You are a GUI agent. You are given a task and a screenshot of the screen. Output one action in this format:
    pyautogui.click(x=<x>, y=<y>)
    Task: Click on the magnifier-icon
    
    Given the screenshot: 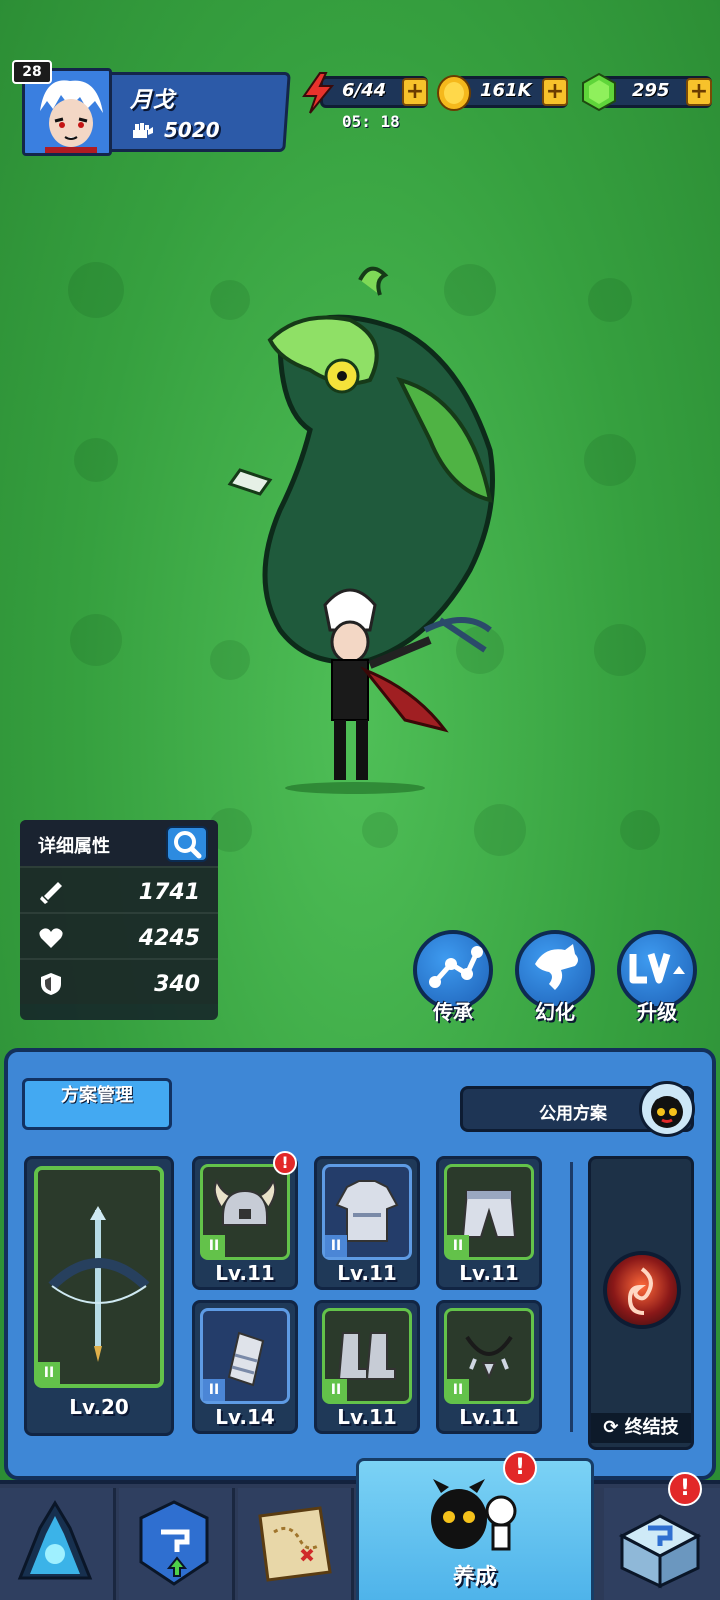 What is the action you would take?
    pyautogui.click(x=188, y=845)
    